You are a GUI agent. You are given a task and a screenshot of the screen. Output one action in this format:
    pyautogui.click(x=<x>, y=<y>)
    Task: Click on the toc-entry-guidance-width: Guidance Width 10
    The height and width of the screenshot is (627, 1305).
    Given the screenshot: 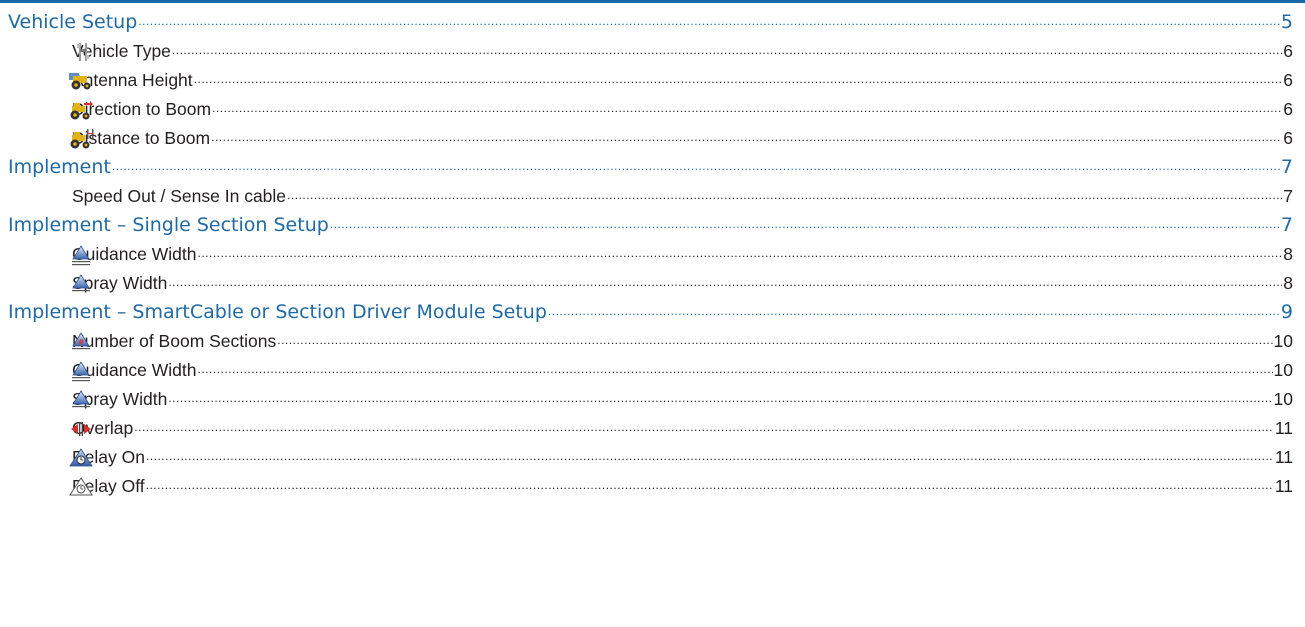 What is the action you would take?
    pyautogui.click(x=652, y=370)
    